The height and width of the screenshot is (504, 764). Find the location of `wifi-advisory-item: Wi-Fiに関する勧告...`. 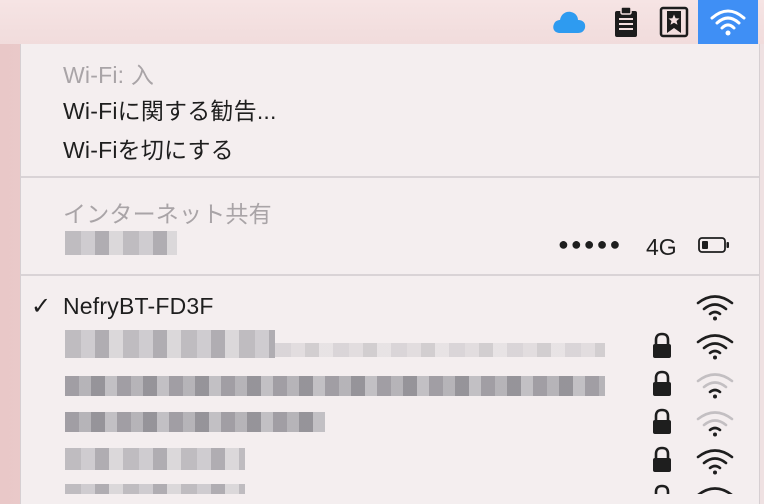

wifi-advisory-item: Wi-Fiに関する勧告... is located at coordinates (170, 109).